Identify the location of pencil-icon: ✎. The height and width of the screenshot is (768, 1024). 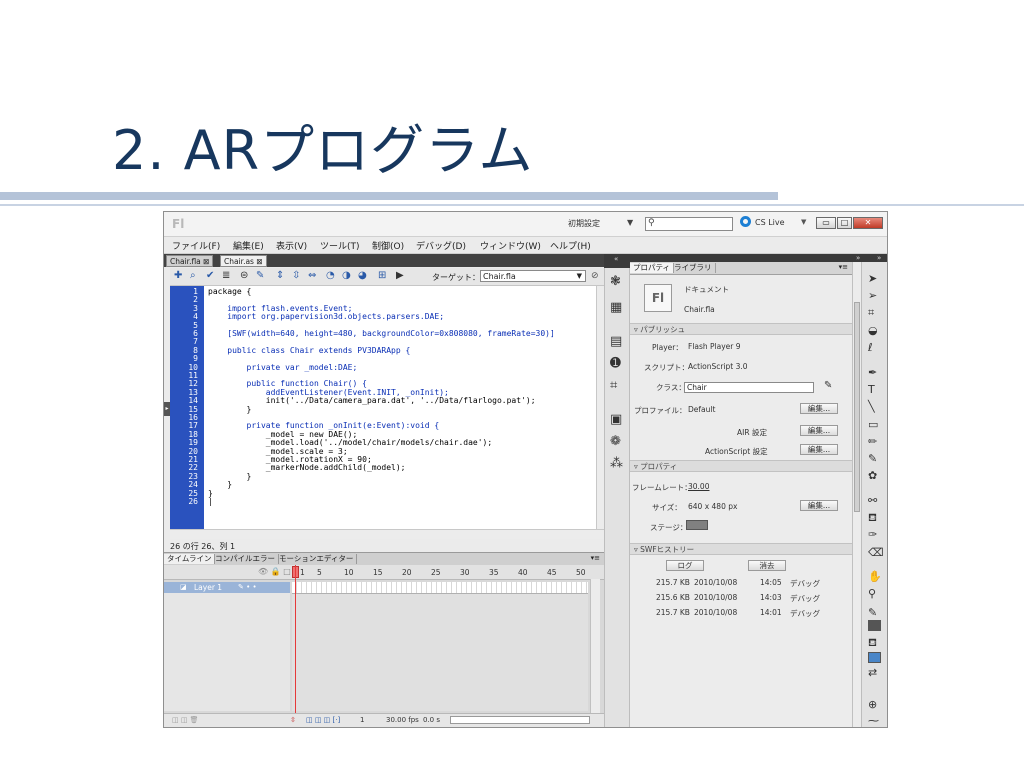
(828, 385).